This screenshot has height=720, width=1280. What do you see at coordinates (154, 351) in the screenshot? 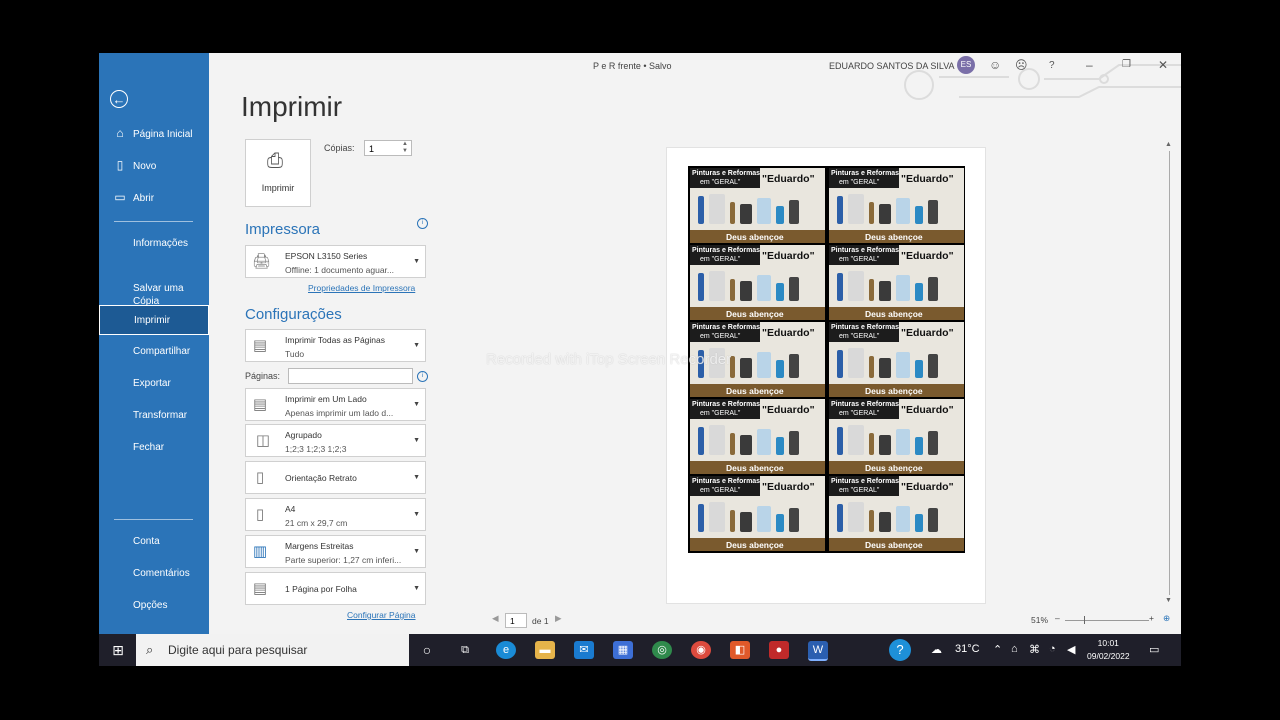
I see `sidebar-item-share: Compartilhar` at bounding box center [154, 351].